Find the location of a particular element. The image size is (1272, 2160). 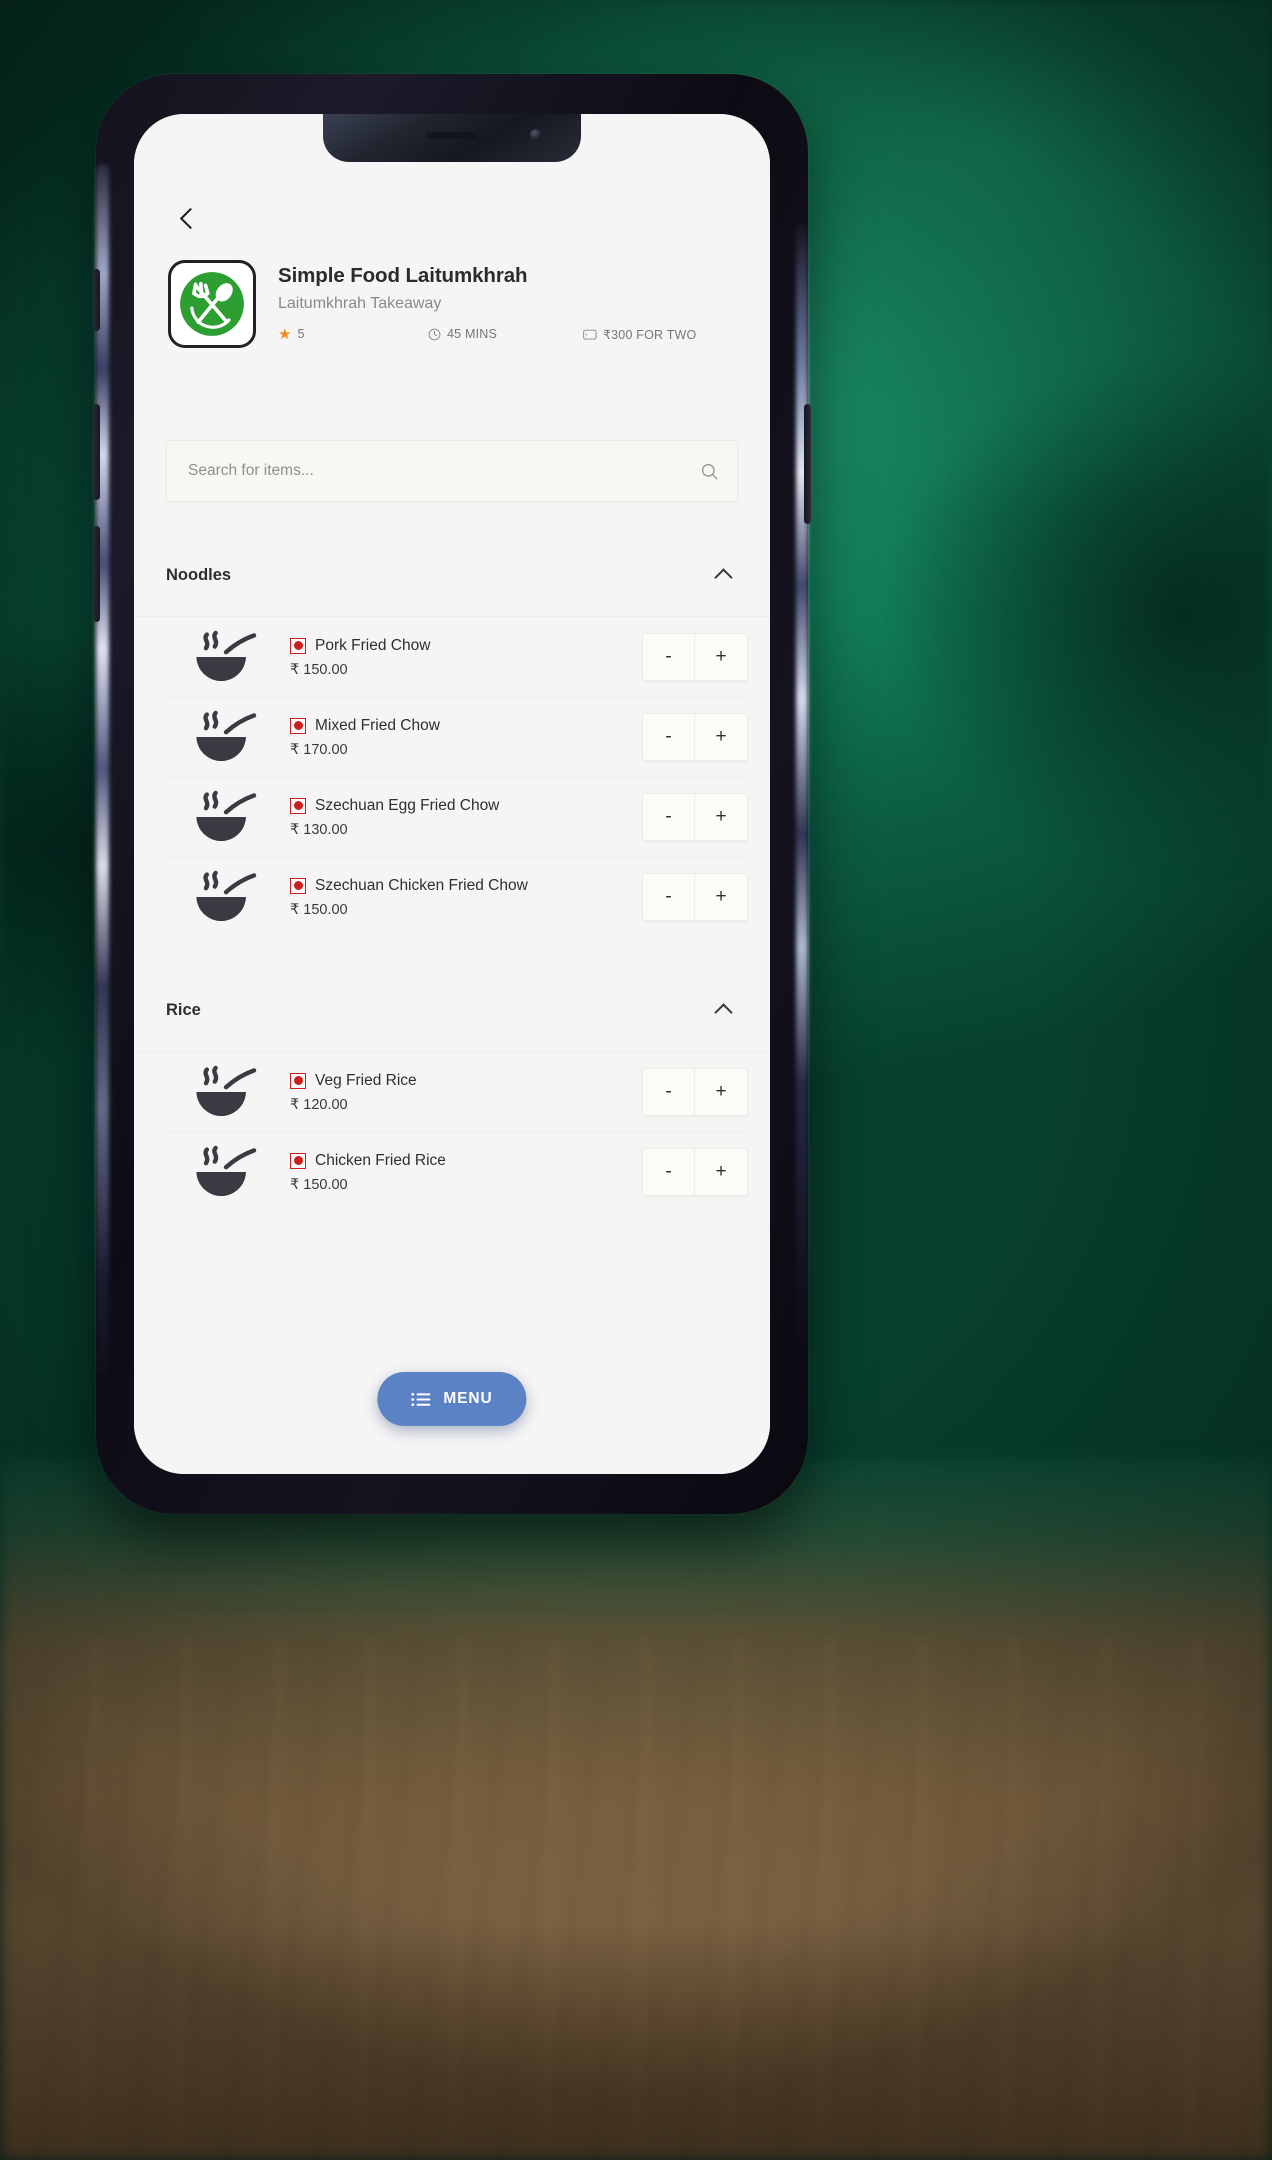

stat-delivery-time: 45 MINS is located at coordinates (505, 334).